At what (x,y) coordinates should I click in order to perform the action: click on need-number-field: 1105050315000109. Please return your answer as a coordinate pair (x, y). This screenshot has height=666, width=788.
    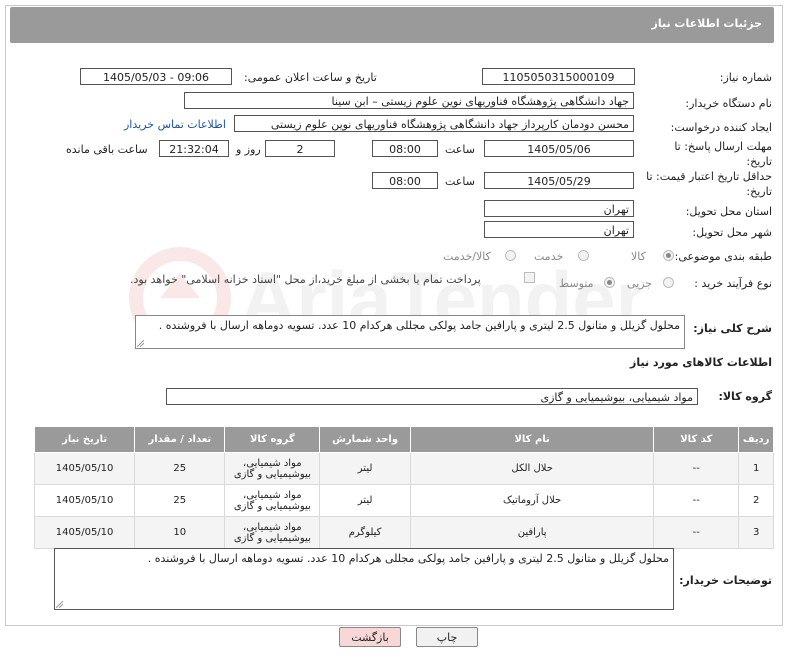
    Looking at the image, I should click on (558, 76).